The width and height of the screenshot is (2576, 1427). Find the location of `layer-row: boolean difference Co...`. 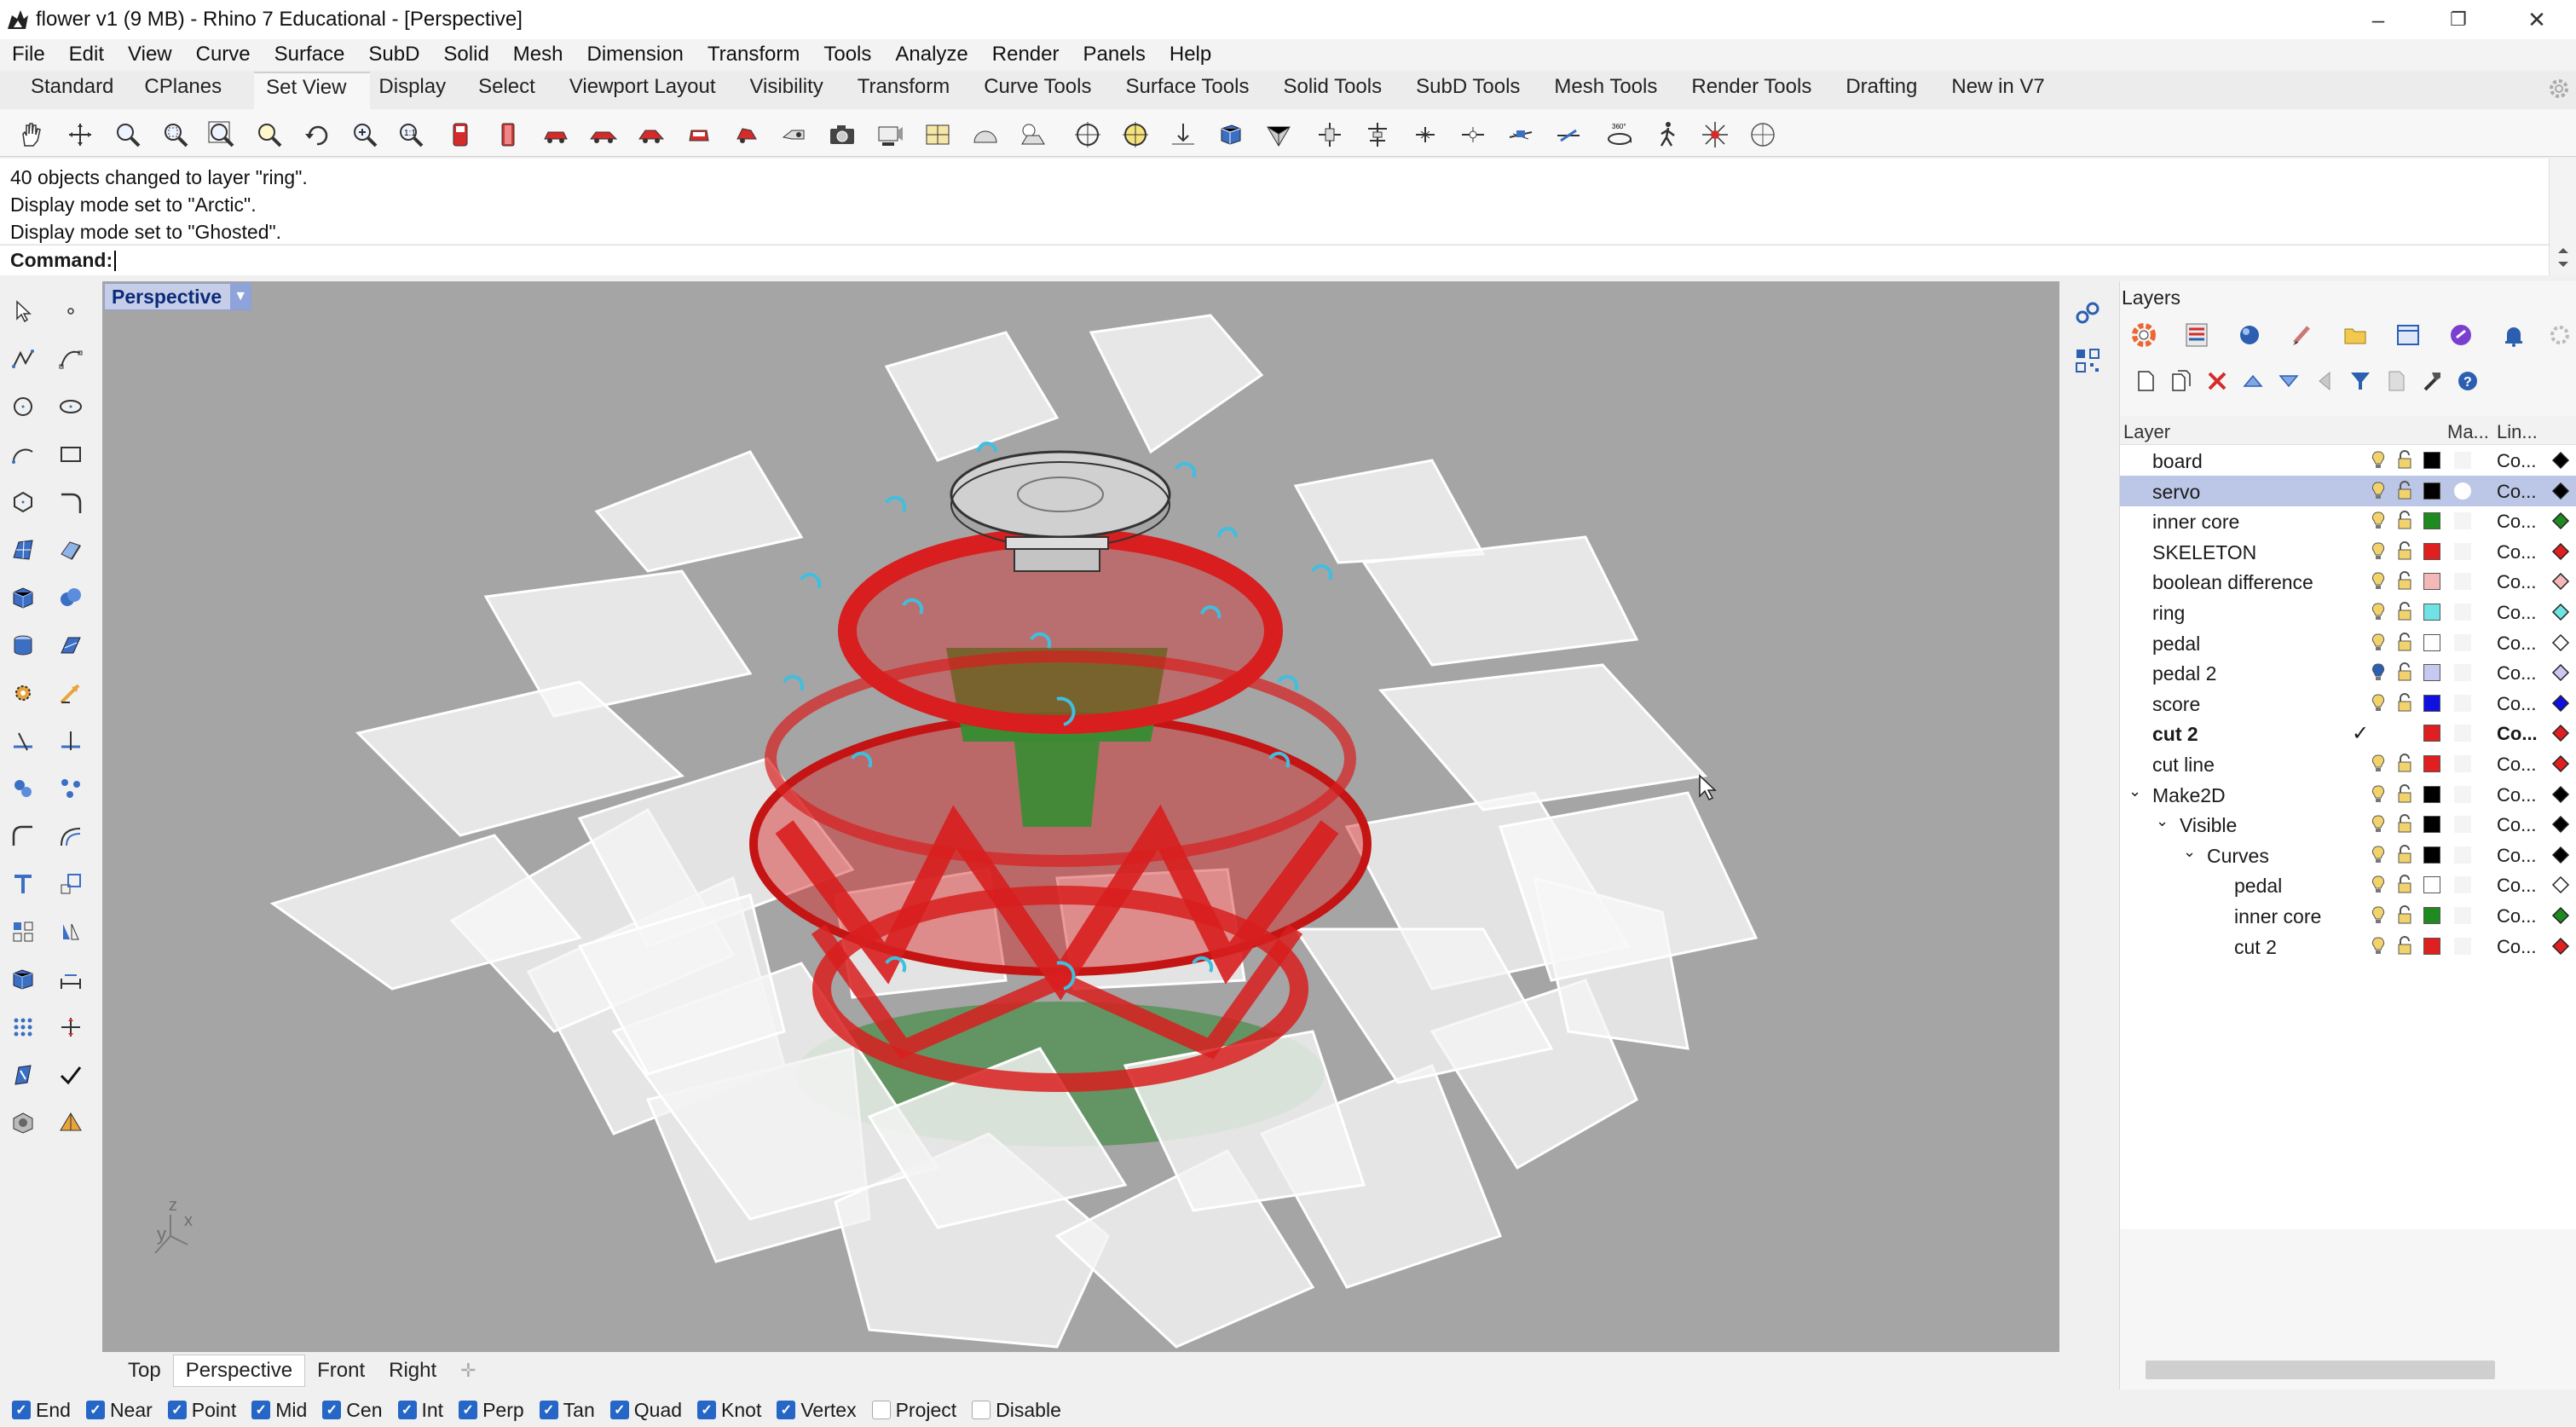

layer-row: boolean difference Co... is located at coordinates (2348, 581).